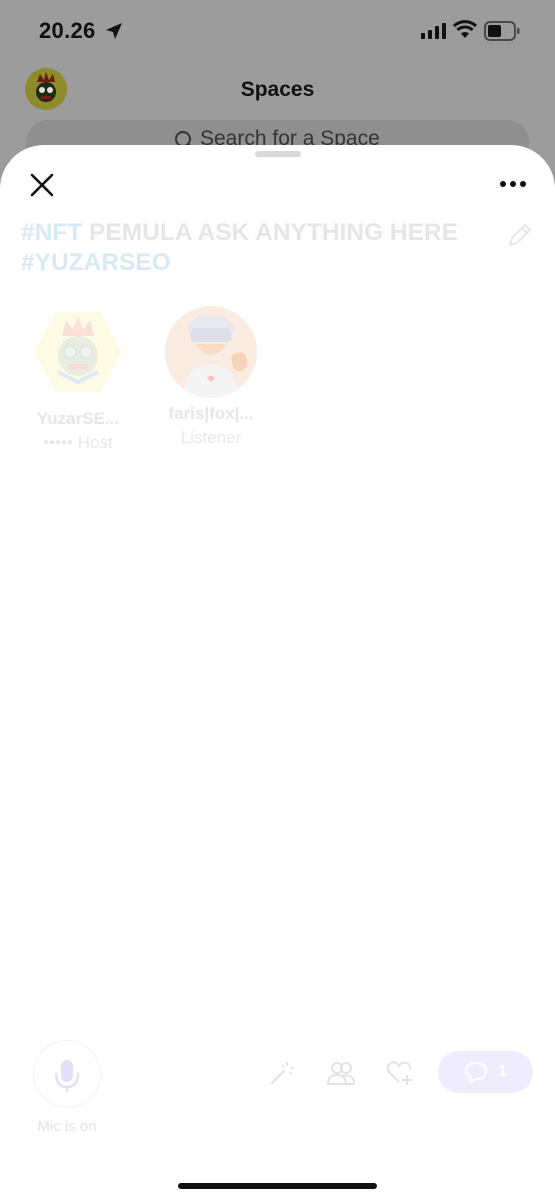 The height and width of the screenshot is (1200, 555). I want to click on heart-plus-icon, so click(400, 1073).